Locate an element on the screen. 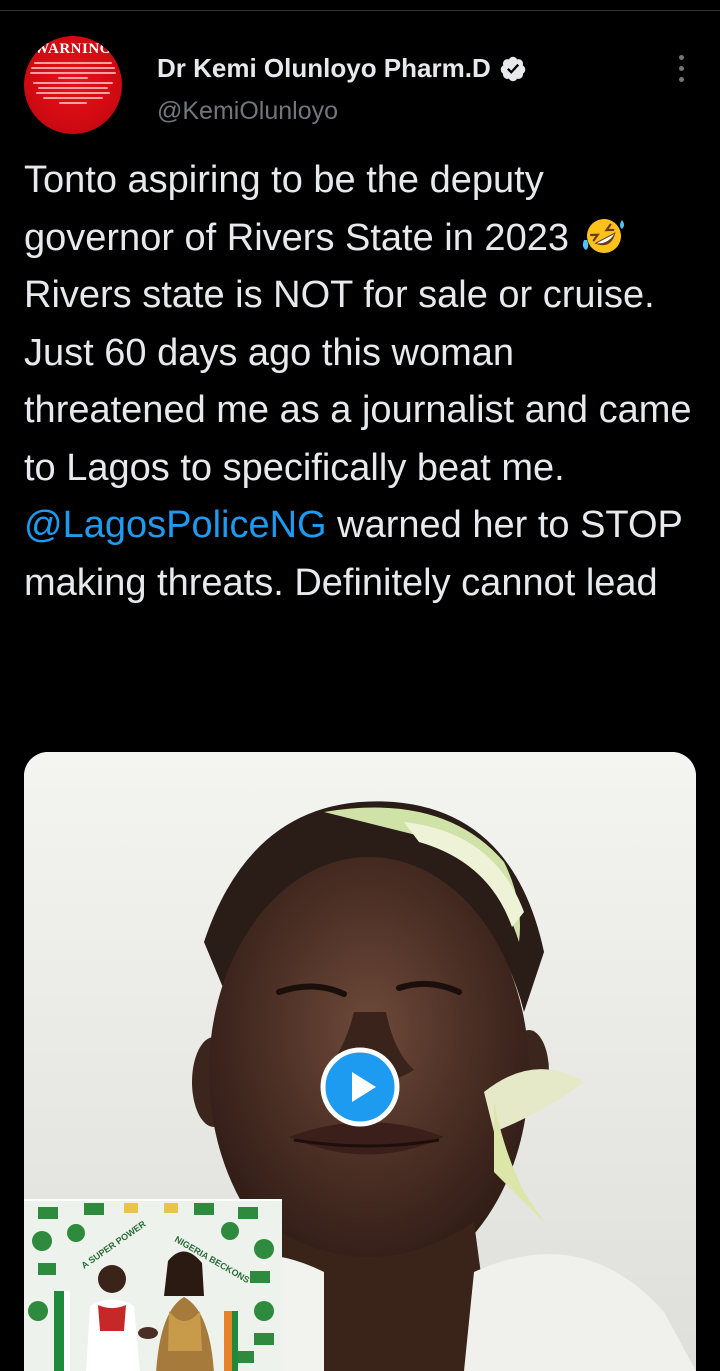  mention-link: @LagosPoliceNG is located at coordinates (175, 525).